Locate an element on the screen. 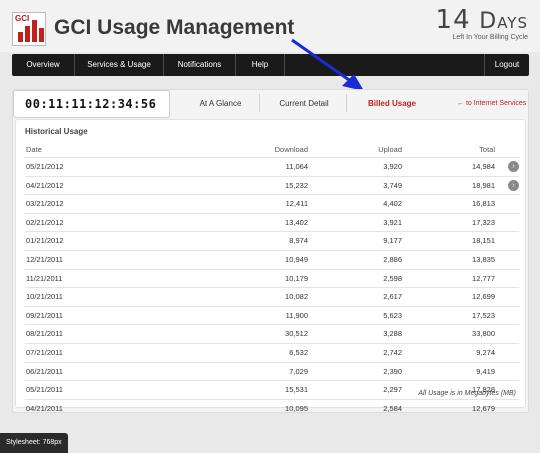 The image size is (540, 453). row-total: 14,984 is located at coordinates (483, 166).